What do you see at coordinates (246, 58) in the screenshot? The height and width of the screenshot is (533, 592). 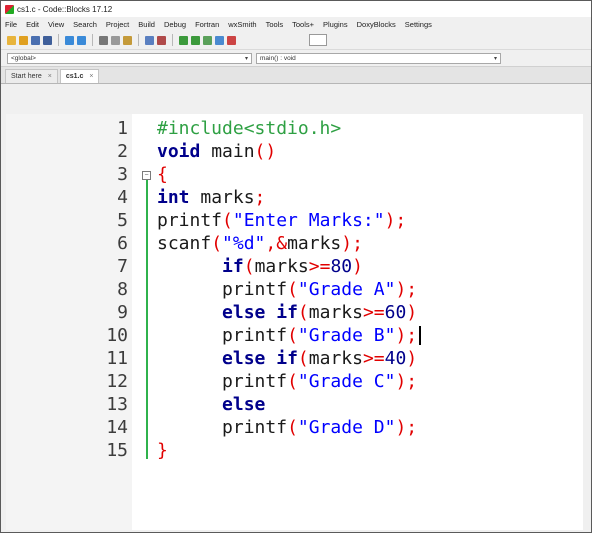 I see `chevron-down-icon: ▾` at bounding box center [246, 58].